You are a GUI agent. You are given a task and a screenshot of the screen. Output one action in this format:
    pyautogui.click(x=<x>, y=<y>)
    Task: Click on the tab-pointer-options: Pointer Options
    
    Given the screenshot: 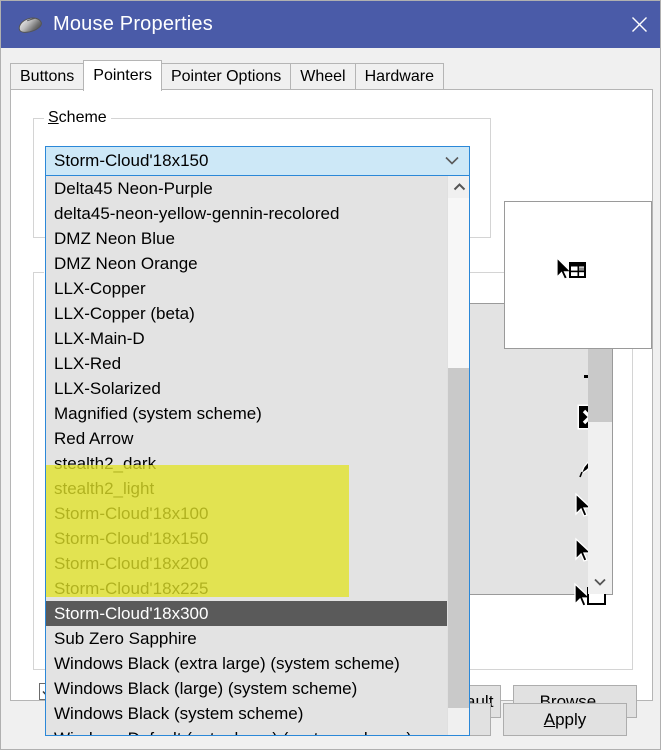 What is the action you would take?
    pyautogui.click(x=226, y=76)
    